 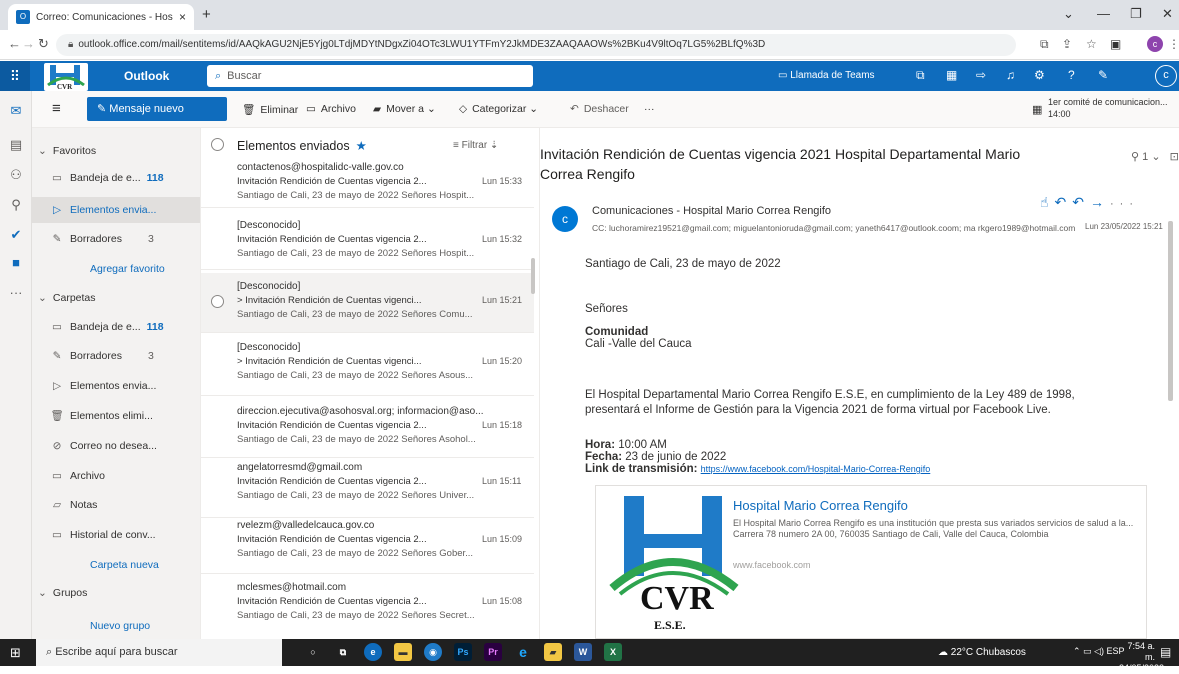 I want to click on outlook-brand: Outlook, so click(x=146, y=76).